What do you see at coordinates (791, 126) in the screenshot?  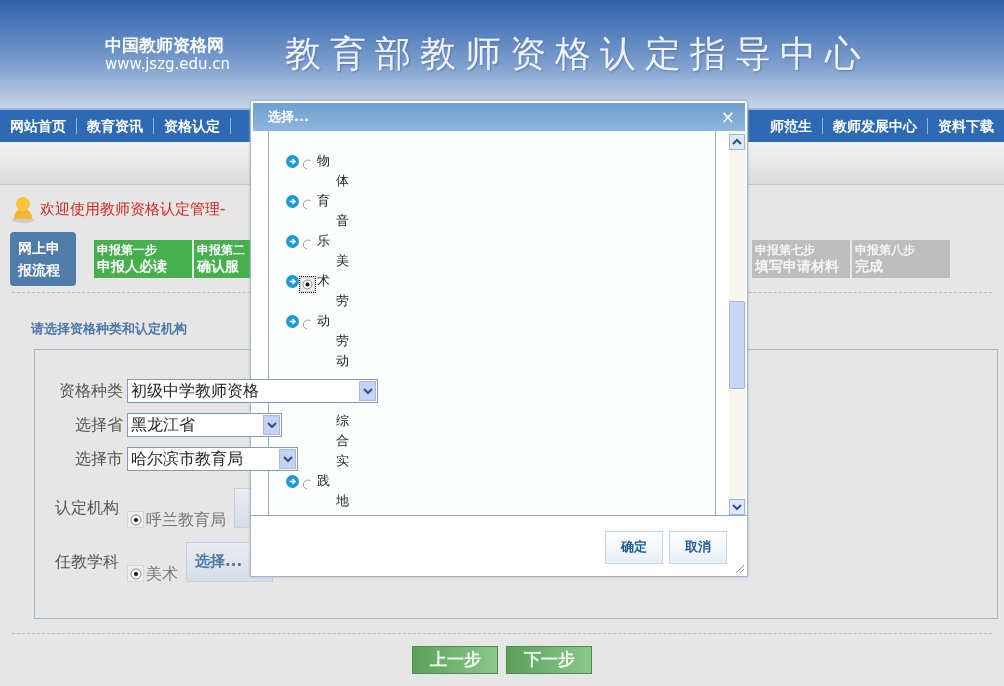 I see `nav-link: 师范生` at bounding box center [791, 126].